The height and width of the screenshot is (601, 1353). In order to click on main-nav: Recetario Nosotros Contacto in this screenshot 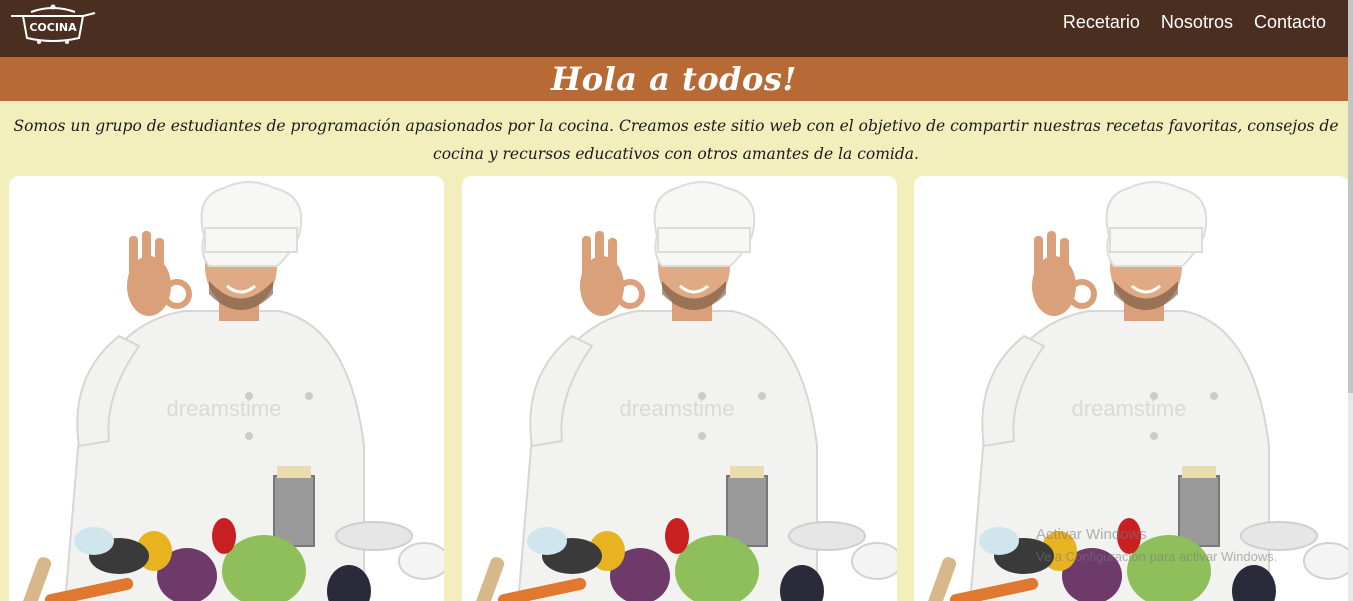, I will do `click(1194, 22)`.